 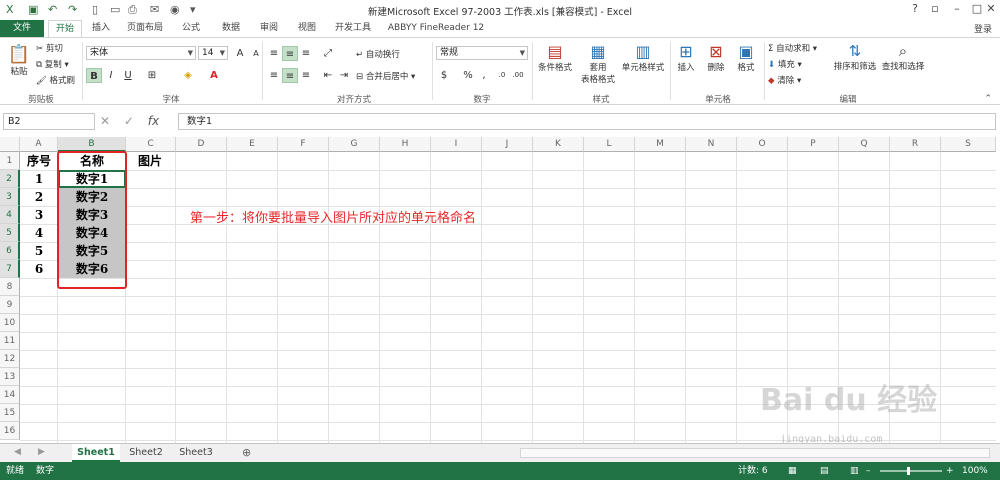 I want to click on tab-formulas: 公式, so click(x=191, y=28).